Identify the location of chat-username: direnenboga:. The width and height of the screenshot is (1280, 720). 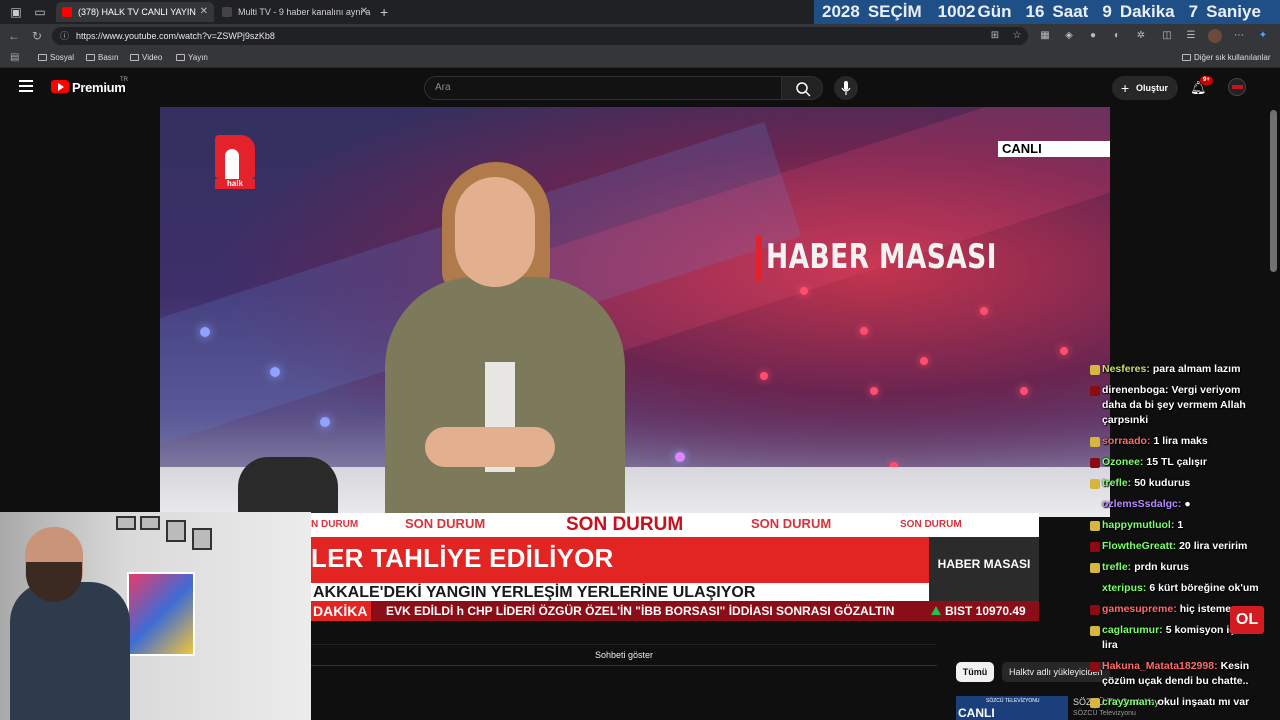
(1135, 390).